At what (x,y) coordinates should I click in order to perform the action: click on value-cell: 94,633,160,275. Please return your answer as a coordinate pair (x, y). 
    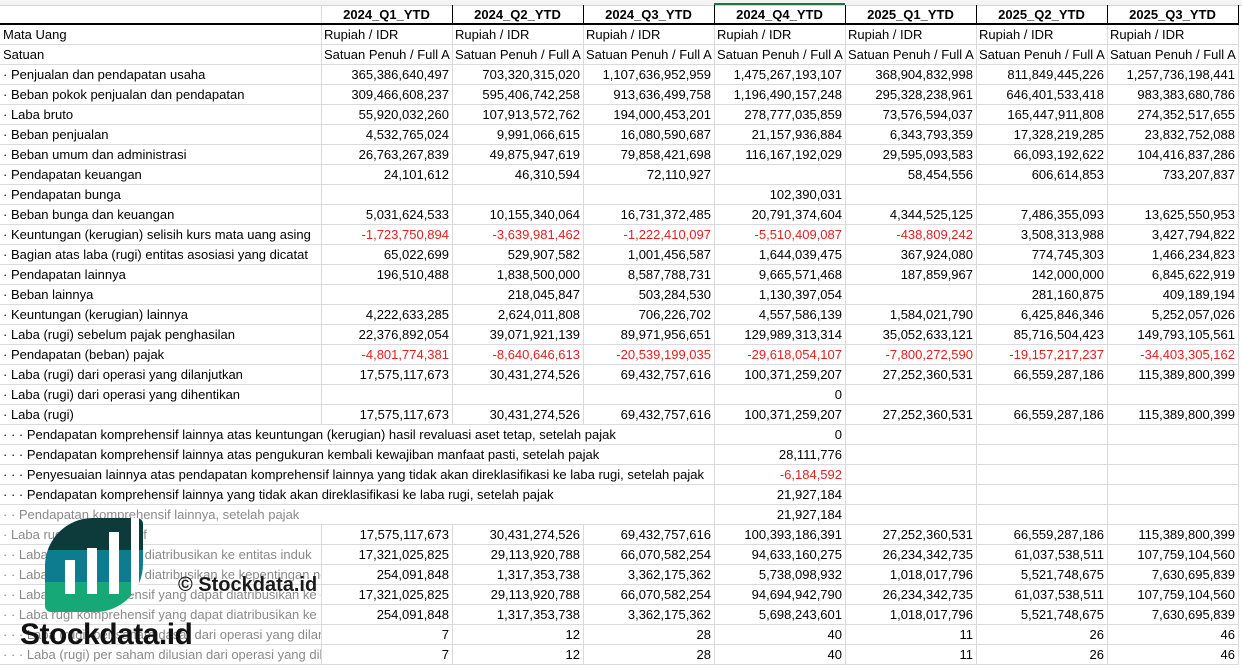
    Looking at the image, I should click on (780, 555).